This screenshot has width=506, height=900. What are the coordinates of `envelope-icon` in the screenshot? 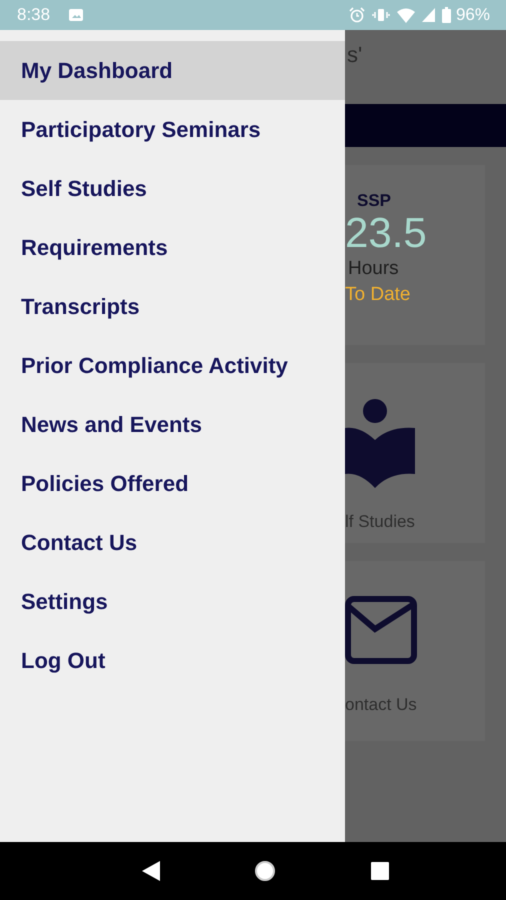 It's located at (381, 630).